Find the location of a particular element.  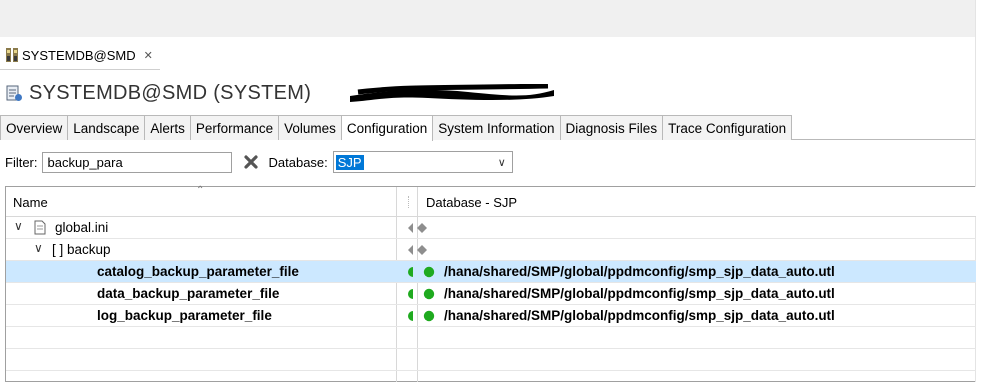

row-name: [ ] backup is located at coordinates (81, 249).